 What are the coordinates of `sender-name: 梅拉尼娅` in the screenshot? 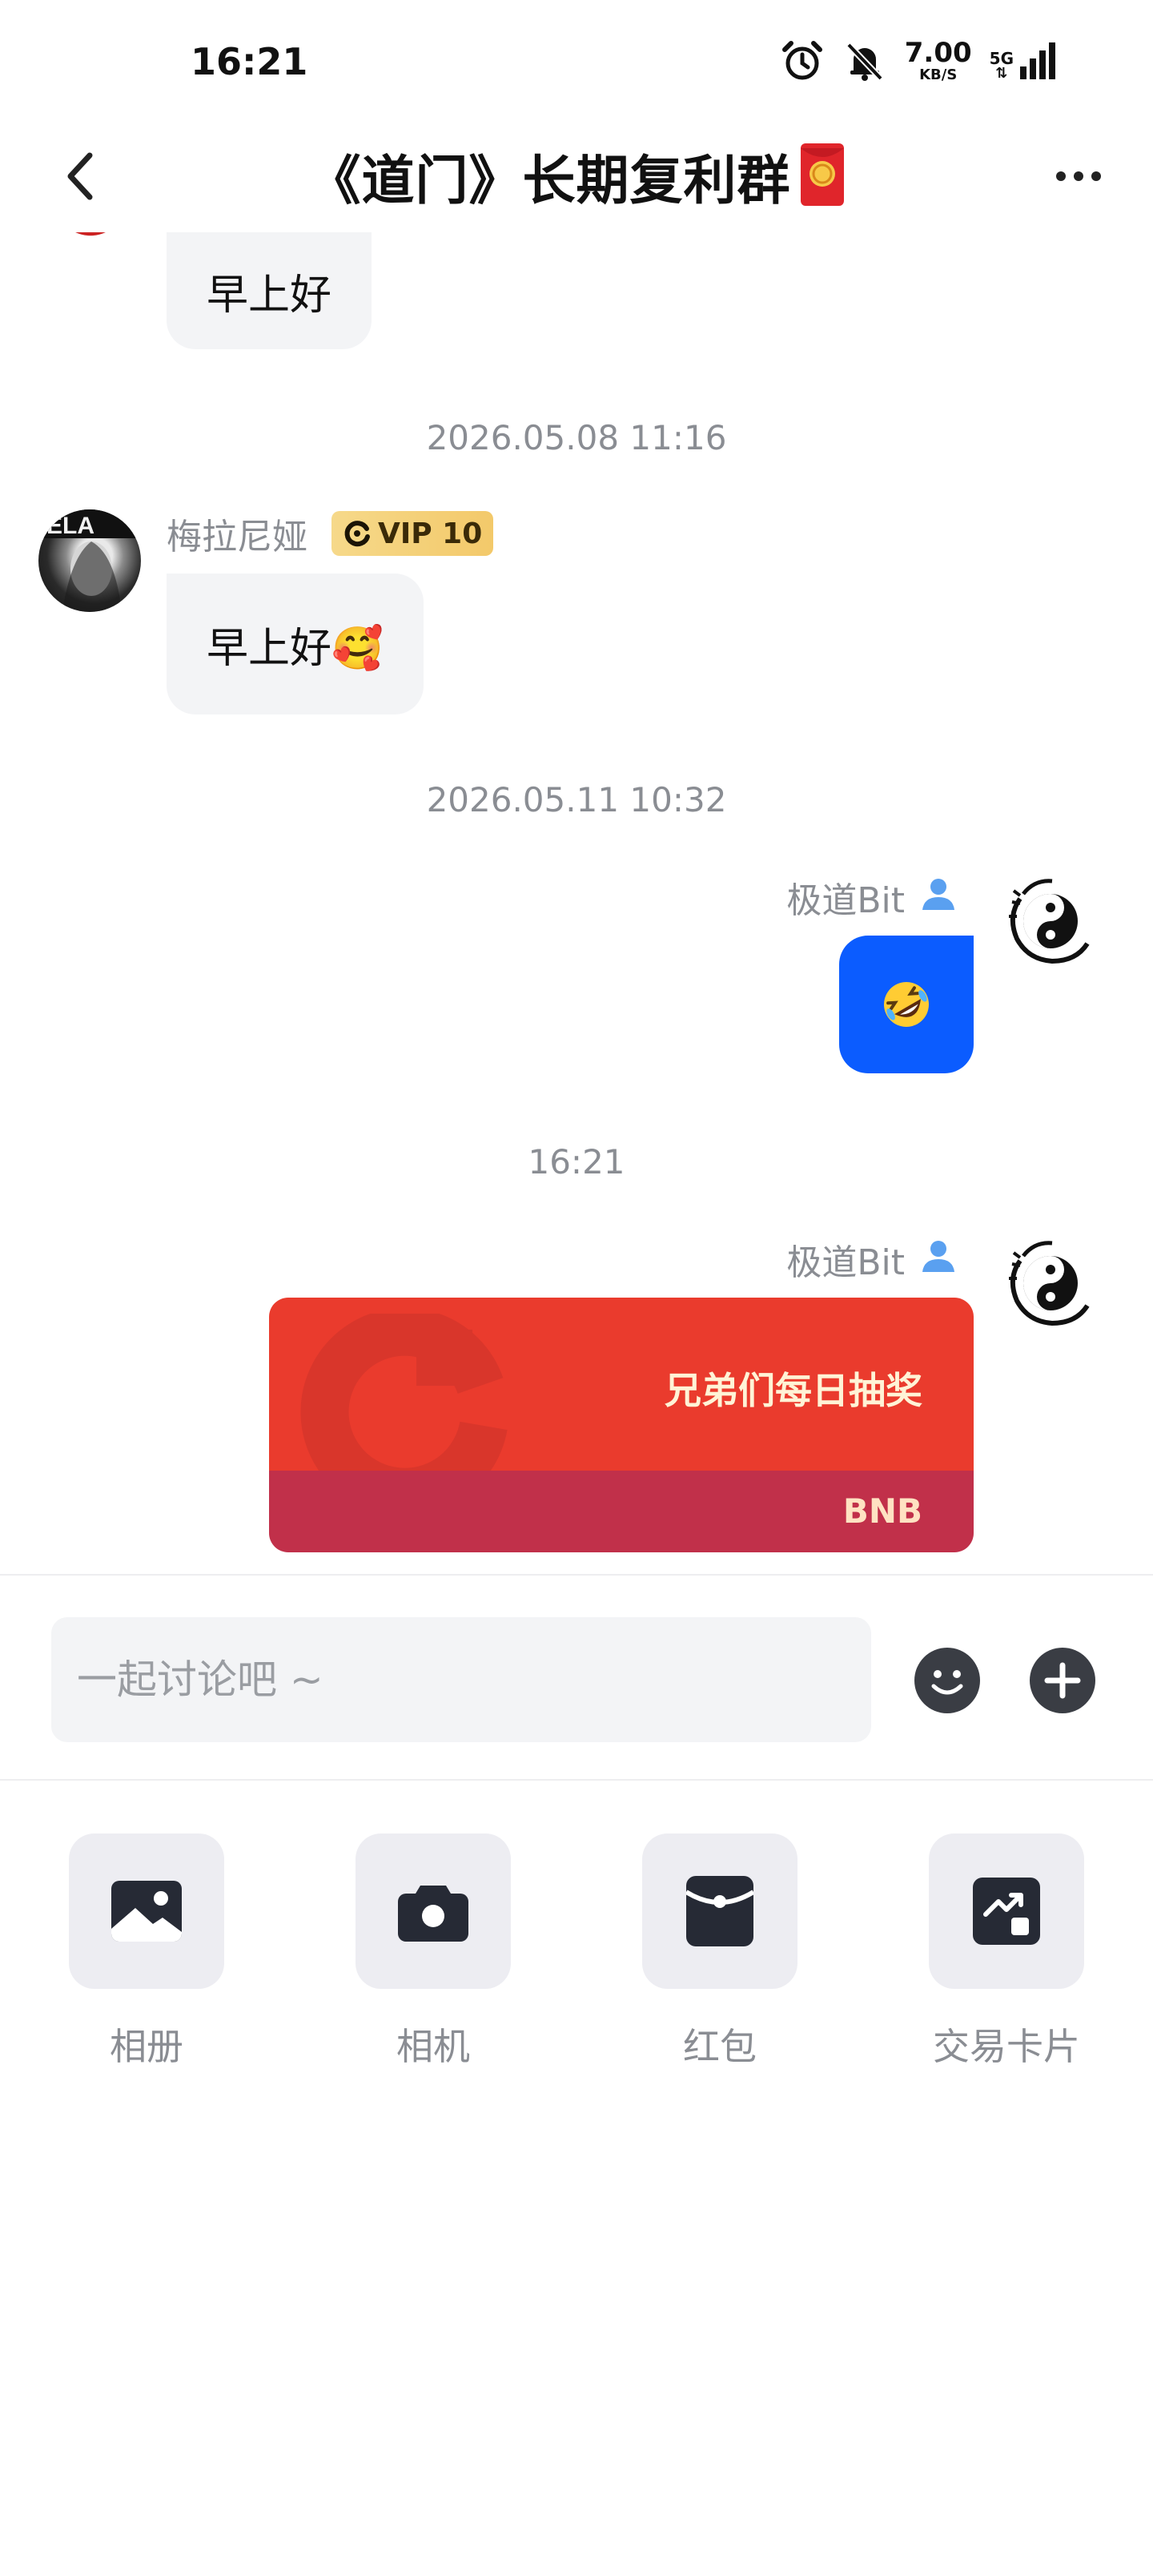 It's located at (237, 537).